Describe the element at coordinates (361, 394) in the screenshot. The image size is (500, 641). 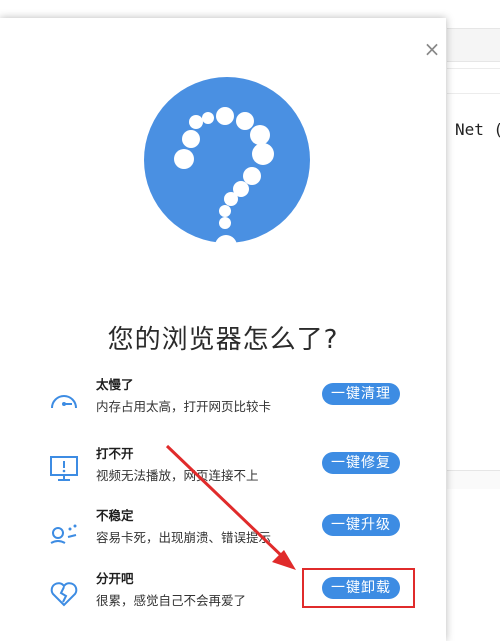
I see `clean-button: 一键清理` at that location.